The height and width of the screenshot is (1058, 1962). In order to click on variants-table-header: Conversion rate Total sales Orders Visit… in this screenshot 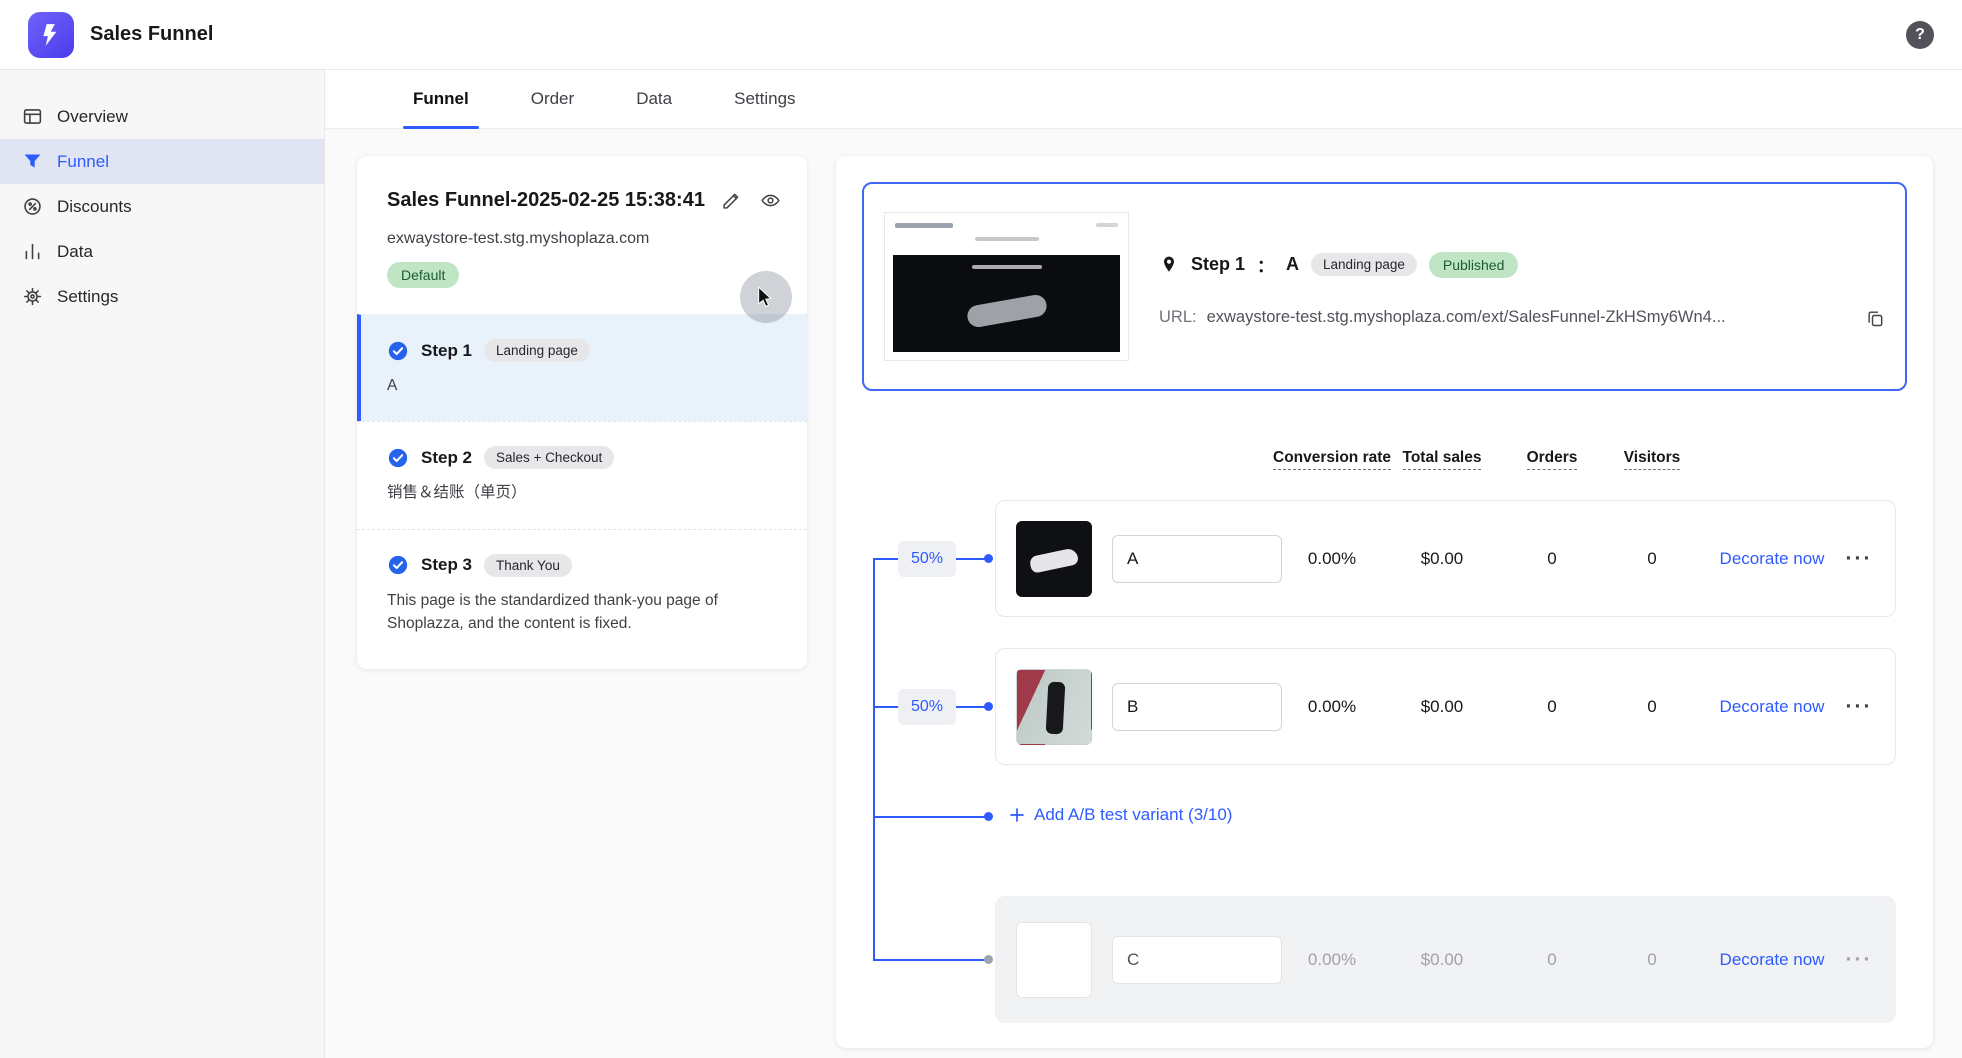, I will do `click(1445, 459)`.